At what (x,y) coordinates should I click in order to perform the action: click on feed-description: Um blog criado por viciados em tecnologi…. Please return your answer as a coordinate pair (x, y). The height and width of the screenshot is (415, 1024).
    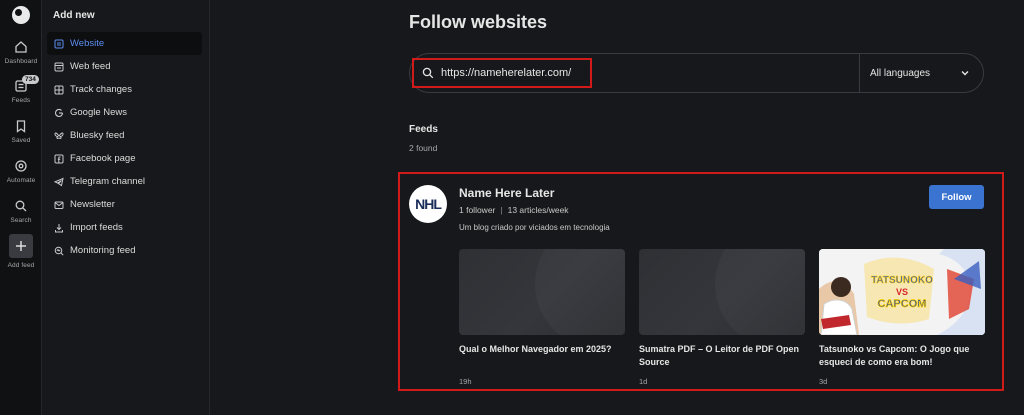
    Looking at the image, I should click on (534, 227).